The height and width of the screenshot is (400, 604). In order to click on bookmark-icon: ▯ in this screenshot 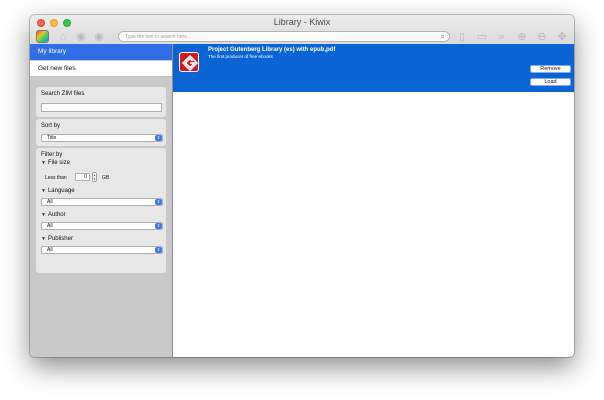, I will do `click(462, 37)`.